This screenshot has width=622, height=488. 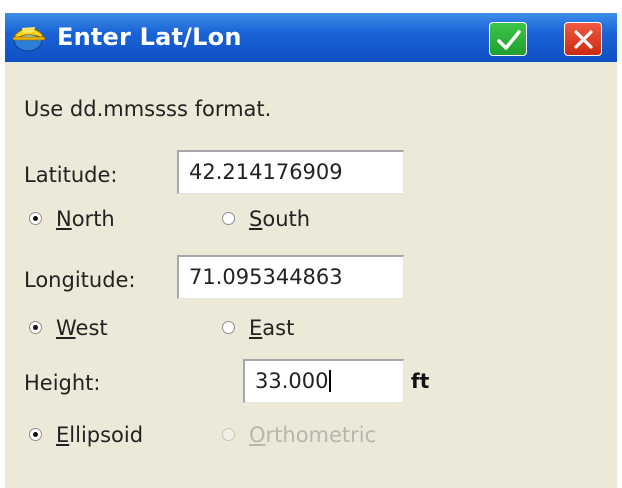 What do you see at coordinates (228, 218) in the screenshot?
I see `radio-south-indicator` at bounding box center [228, 218].